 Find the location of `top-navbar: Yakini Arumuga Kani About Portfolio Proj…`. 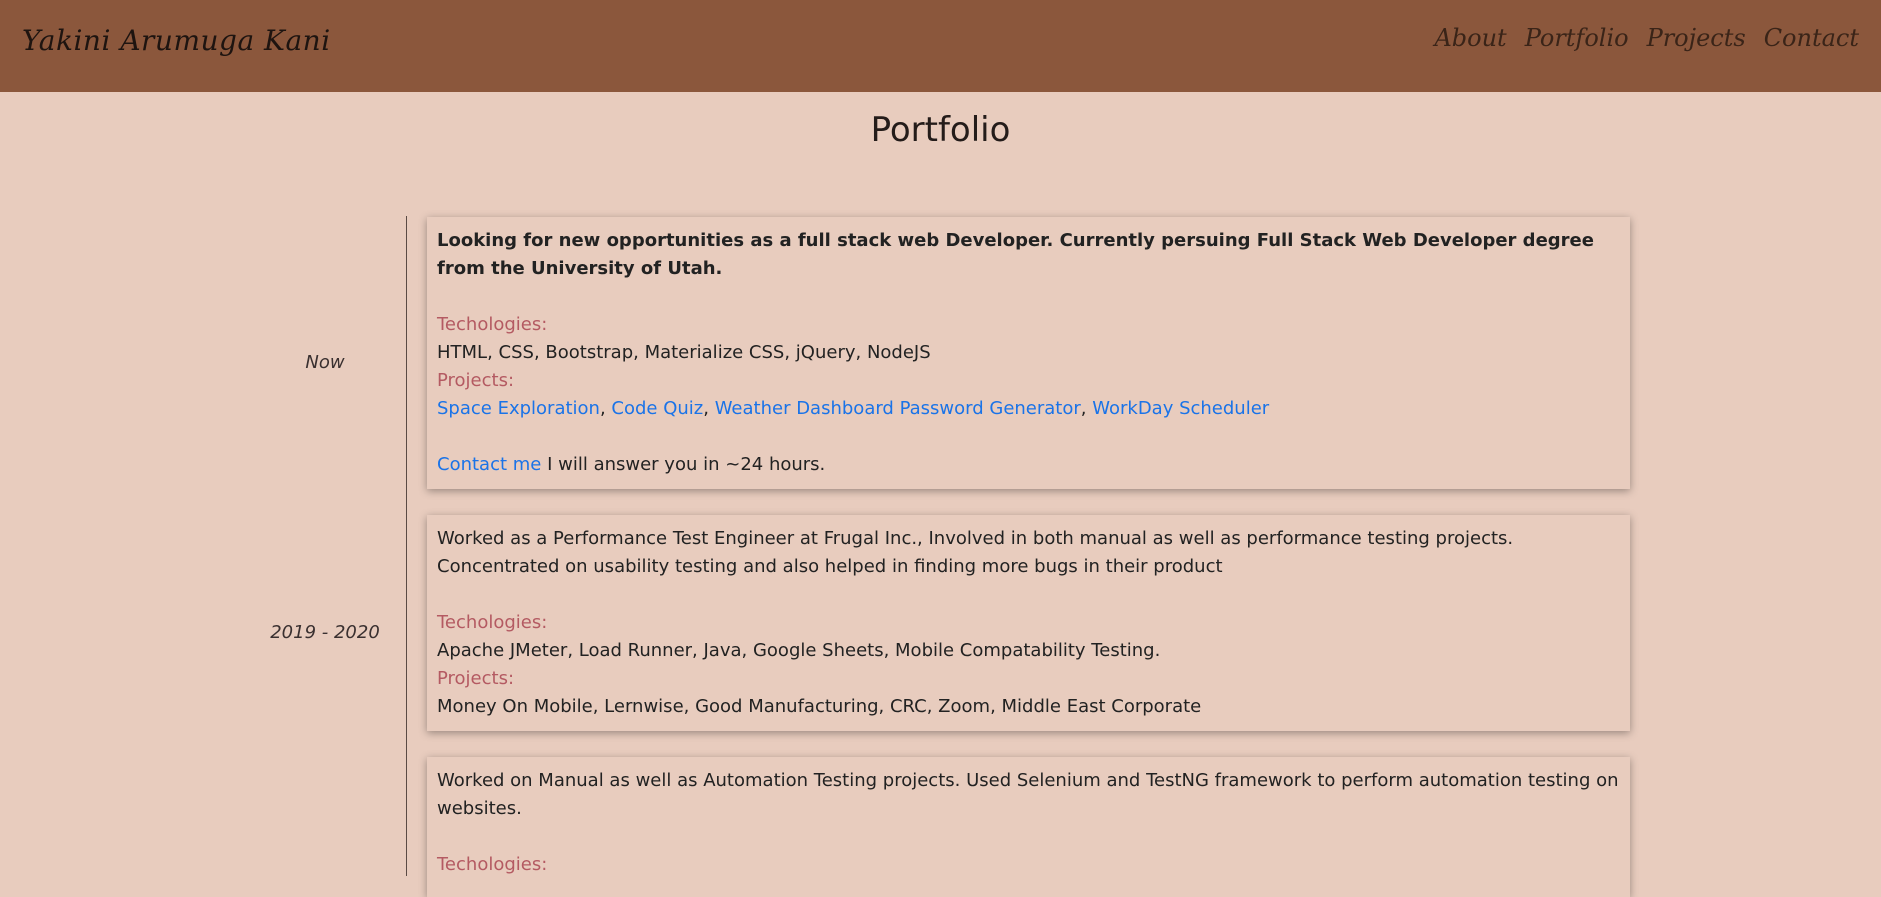

top-navbar: Yakini Arumuga Kani About Portfolio Proj… is located at coordinates (940, 46).